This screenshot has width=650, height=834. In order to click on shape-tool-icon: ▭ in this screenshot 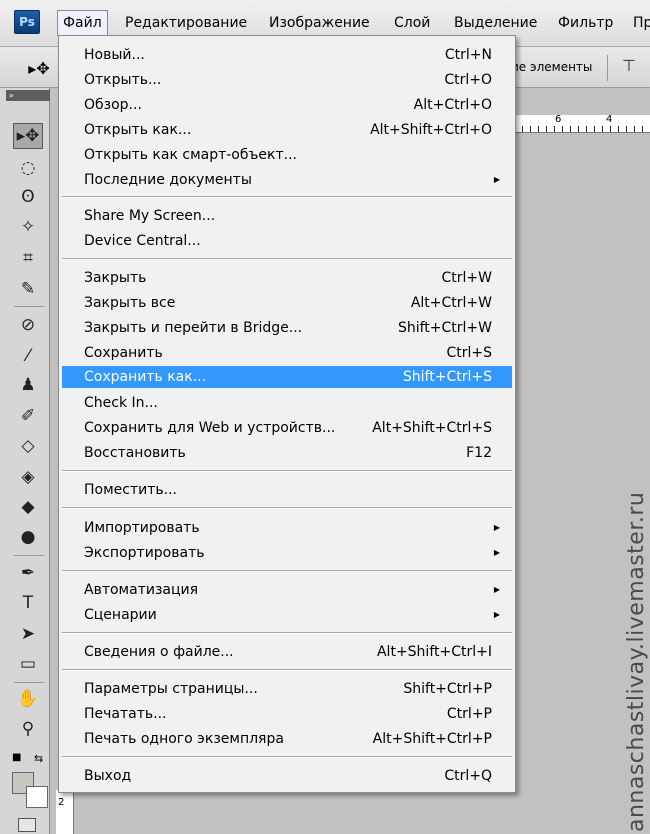, I will do `click(28, 664)`.